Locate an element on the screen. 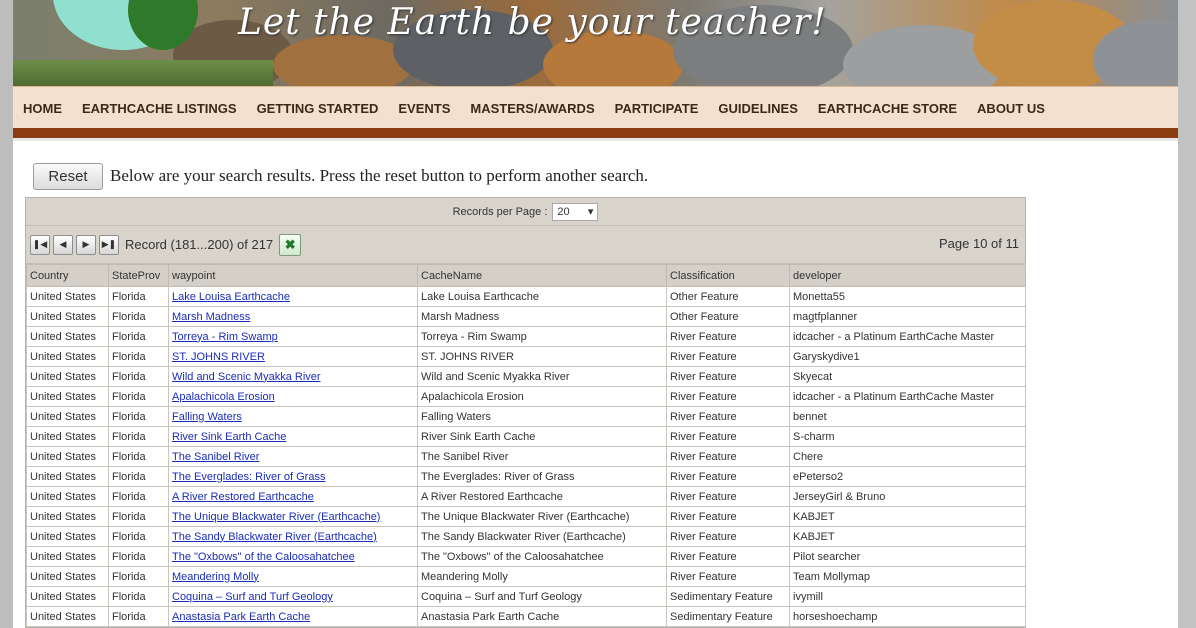 Image resolution: width=1196 pixels, height=628 pixels. cell-developer: Chere is located at coordinates (907, 456).